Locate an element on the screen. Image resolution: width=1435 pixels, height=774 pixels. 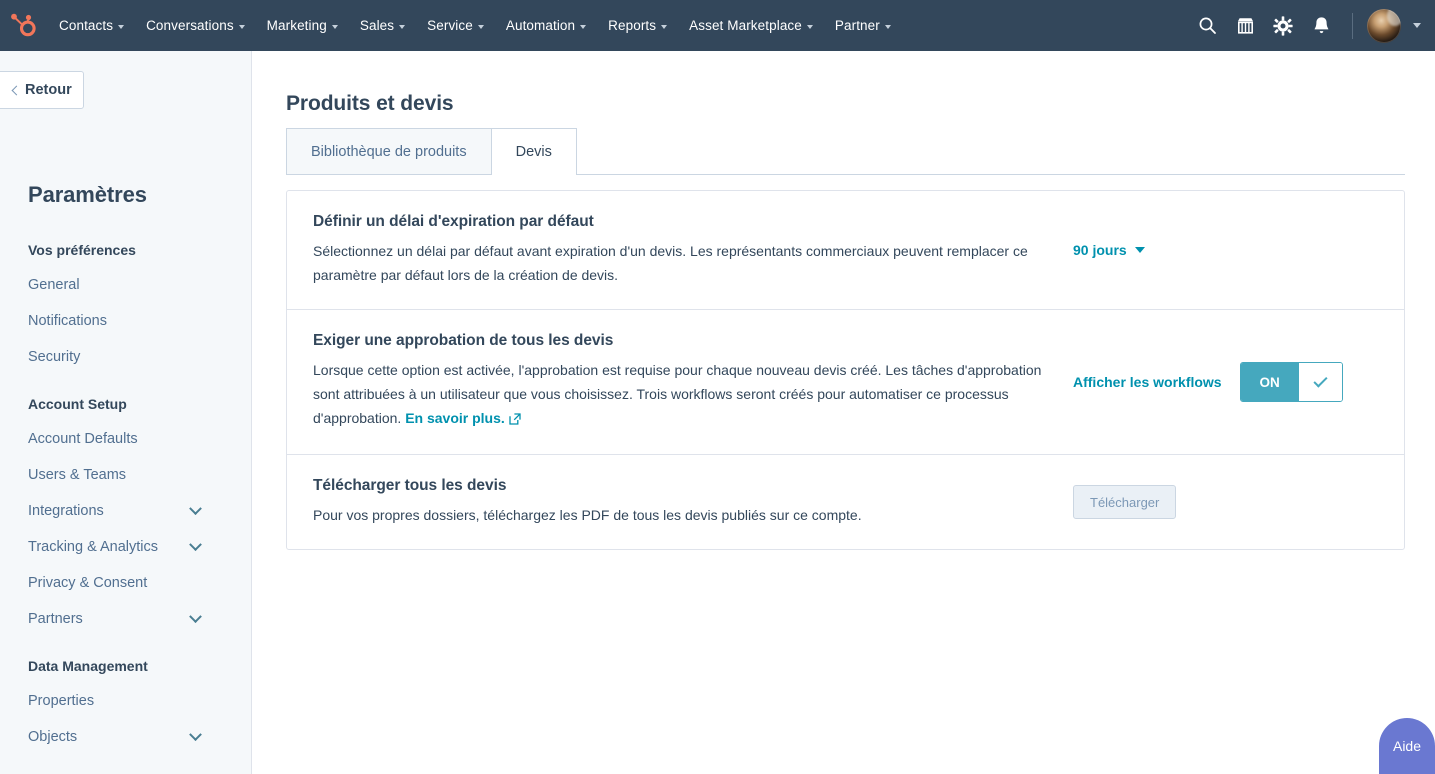
back-button: Retour is located at coordinates (42, 90).